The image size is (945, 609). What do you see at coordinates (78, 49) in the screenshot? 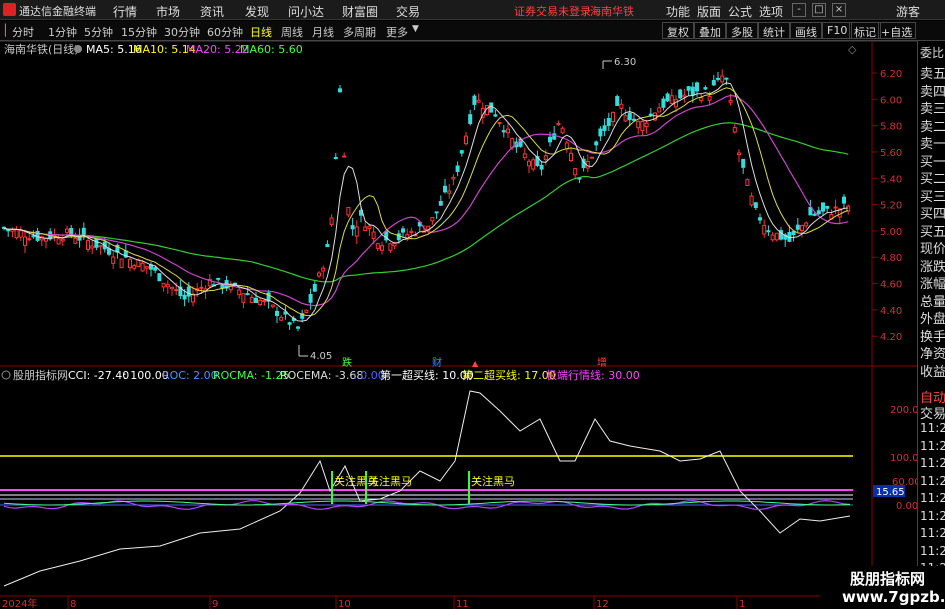
I see `settings-dot-icon` at bounding box center [78, 49].